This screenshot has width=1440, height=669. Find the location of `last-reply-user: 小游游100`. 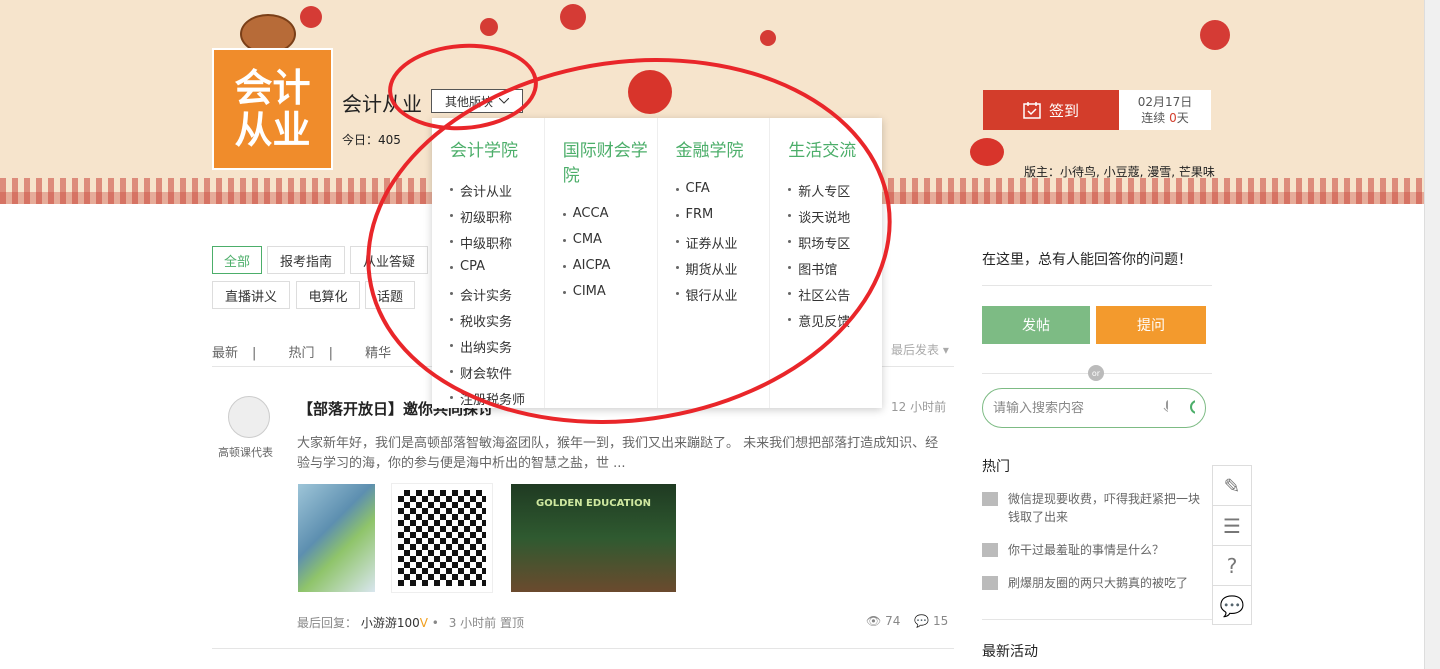

last-reply-user: 小游游100 is located at coordinates (390, 623).